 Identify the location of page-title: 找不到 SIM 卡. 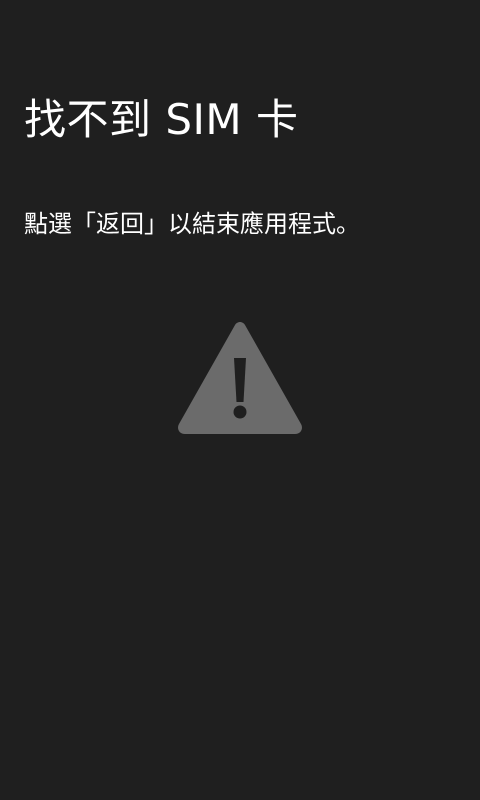
(161, 119).